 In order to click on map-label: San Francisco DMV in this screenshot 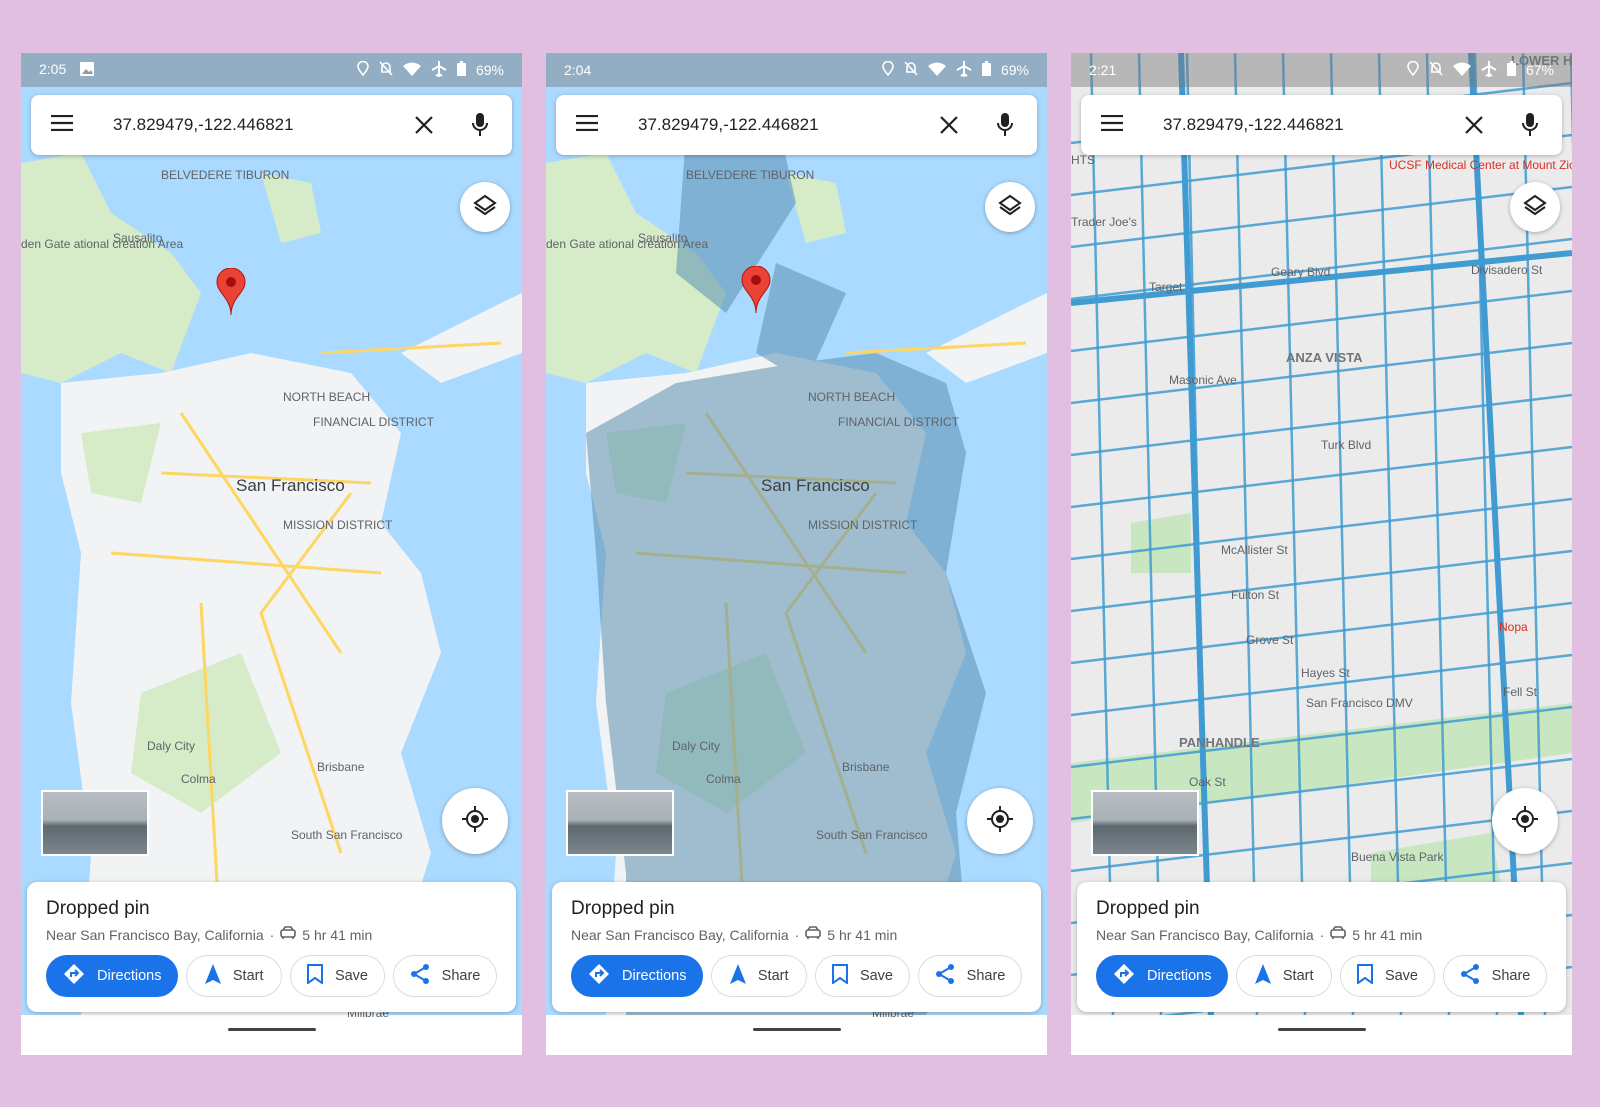, I will do `click(1359, 703)`.